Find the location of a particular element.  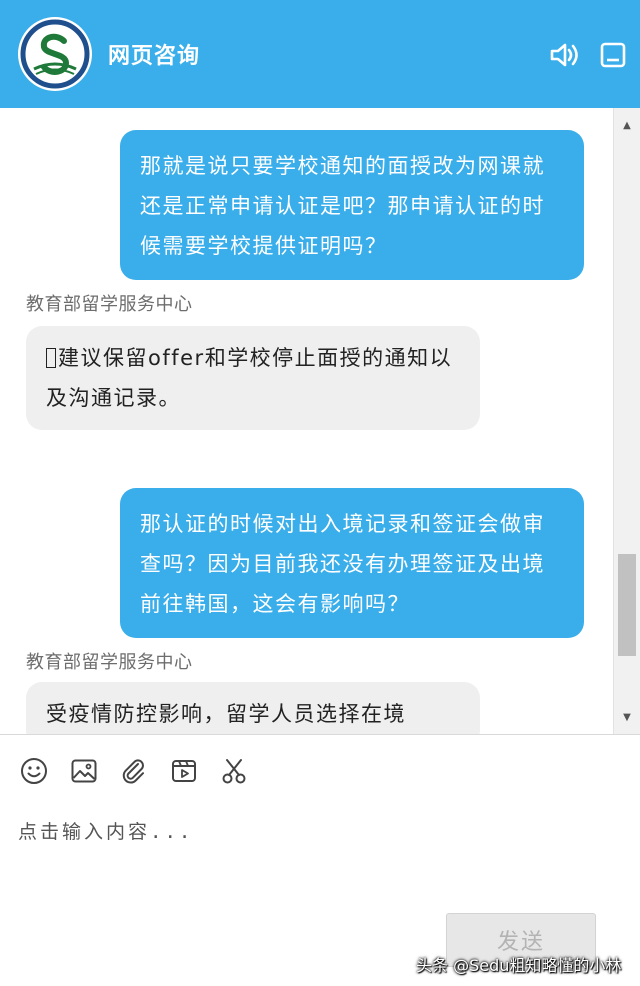

watermark-text: 头条 @Sedu粗知略懂的小林 is located at coordinates (519, 965).